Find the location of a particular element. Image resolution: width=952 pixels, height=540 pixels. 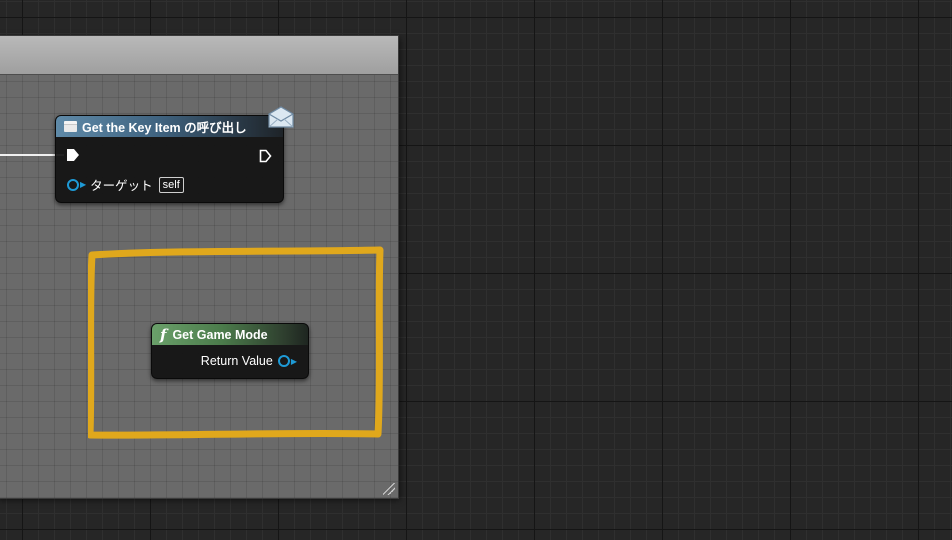

target-label: ターゲット is located at coordinates (121, 186).